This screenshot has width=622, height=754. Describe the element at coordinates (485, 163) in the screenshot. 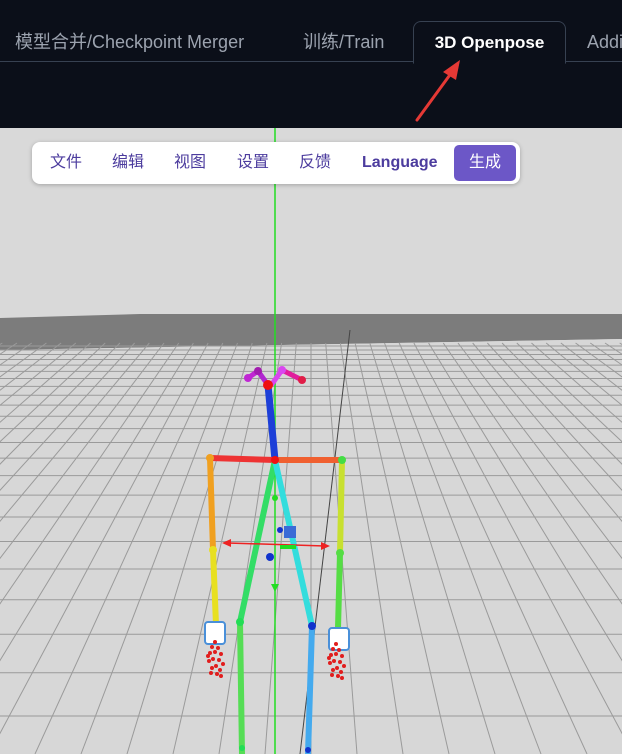

I see `generate-button: 生成` at that location.